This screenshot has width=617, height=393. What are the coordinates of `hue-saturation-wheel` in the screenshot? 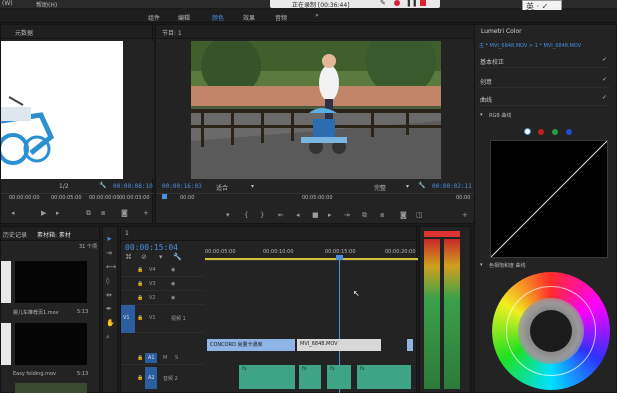 It's located at (551, 331).